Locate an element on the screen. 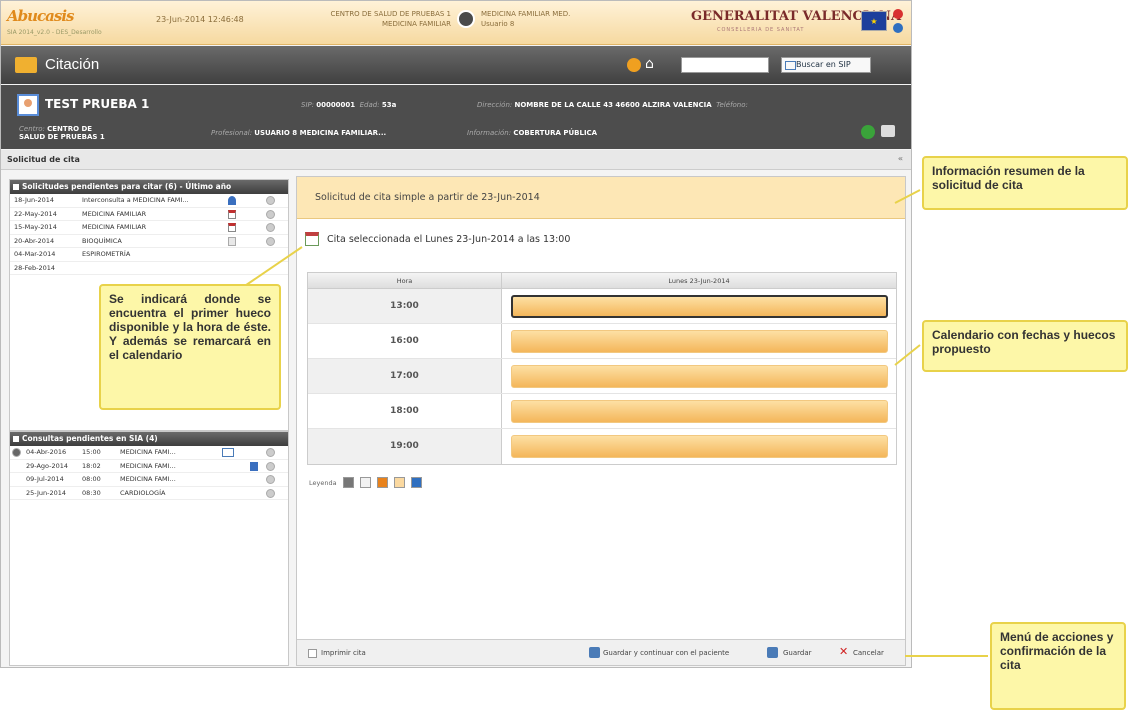 This screenshot has height=713, width=1130. summary-arrow is located at coordinates (907, 196).